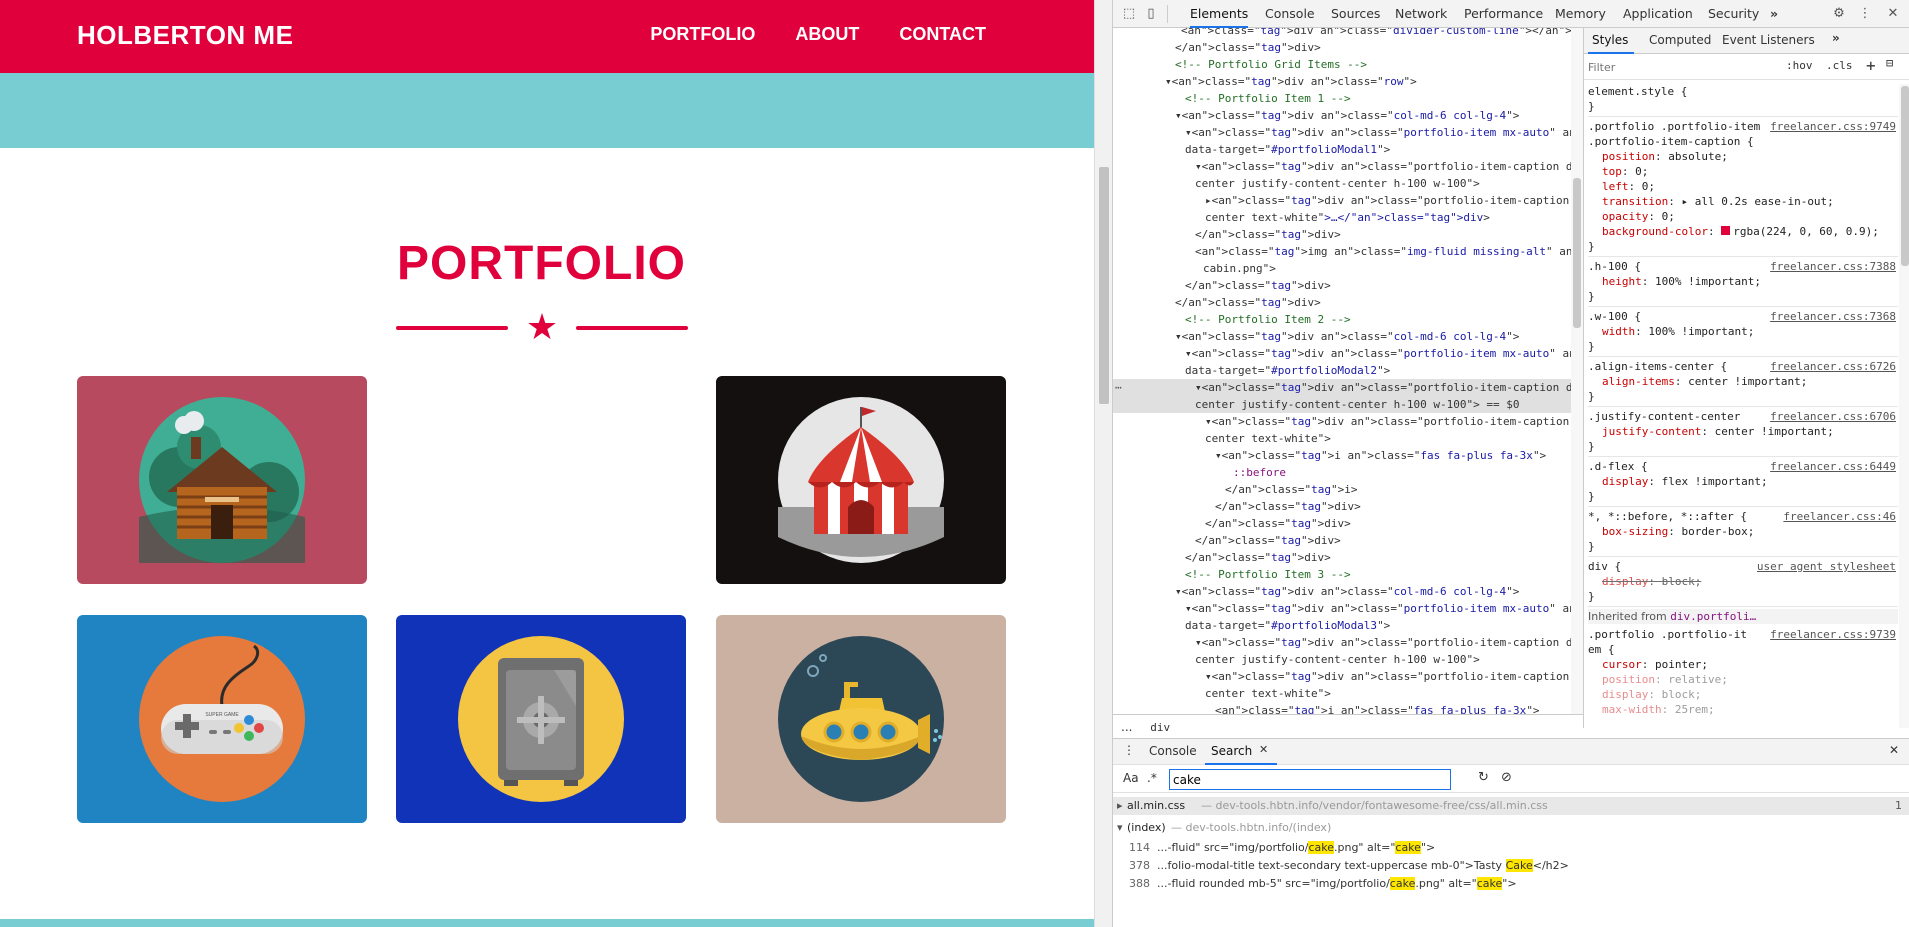  What do you see at coordinates (1511, 828) in the screenshot?
I see `search-result-file: ▾ (index) — dev-tools.hbtn.info/(index)` at bounding box center [1511, 828].